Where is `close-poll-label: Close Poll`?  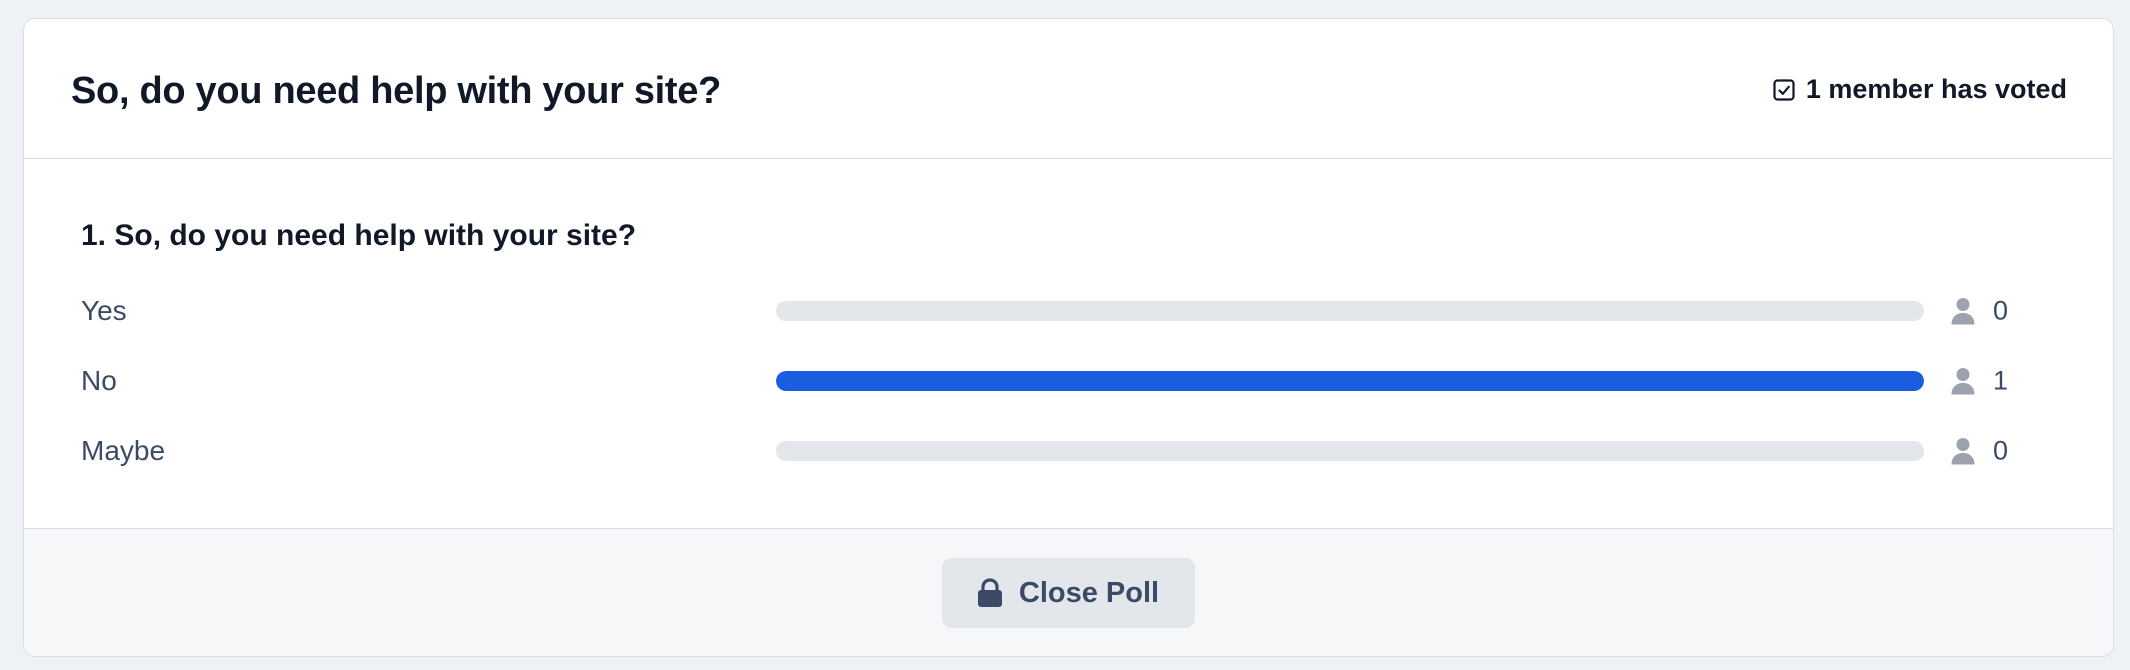 close-poll-label: Close Poll is located at coordinates (1089, 592).